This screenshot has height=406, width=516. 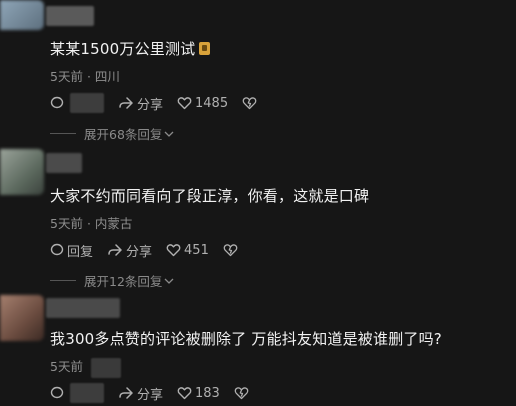 What do you see at coordinates (80, 252) in the screenshot?
I see `reply-label: 回复` at bounding box center [80, 252].